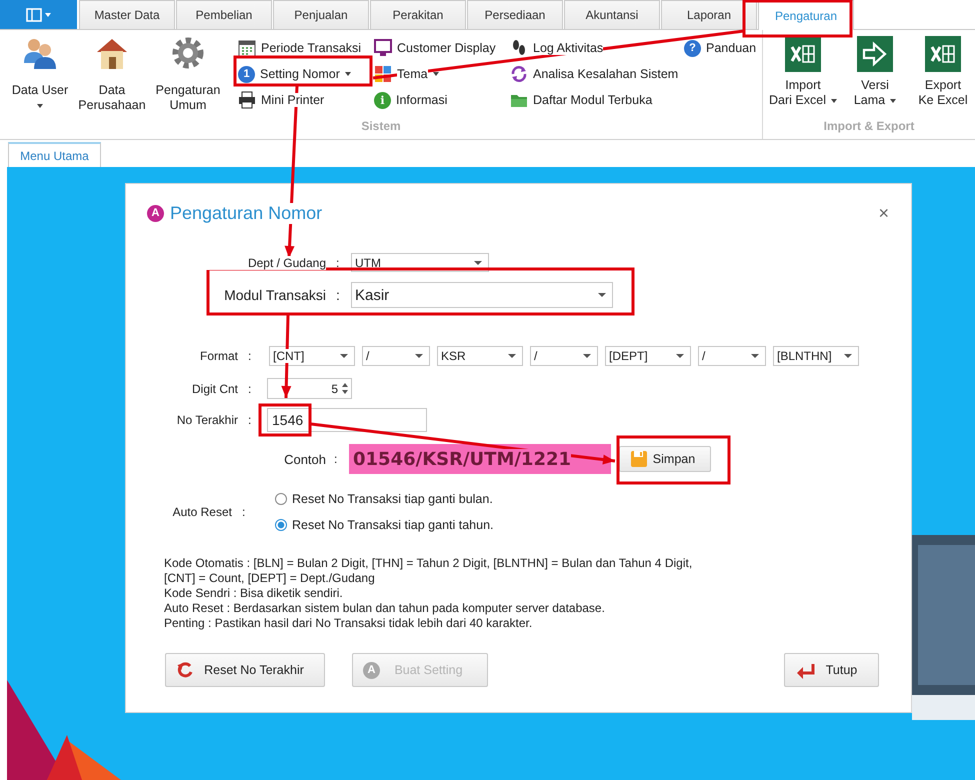 The width and height of the screenshot is (975, 780). I want to click on ribbon-tab: Persediaan, so click(515, 14).